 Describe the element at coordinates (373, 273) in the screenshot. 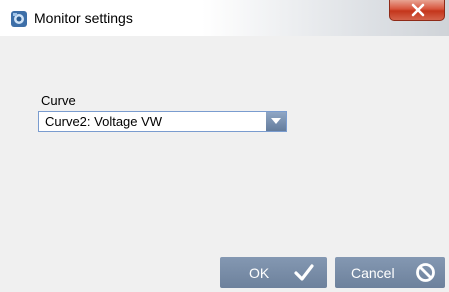

I see `cancel-button-label: Cancel` at that location.